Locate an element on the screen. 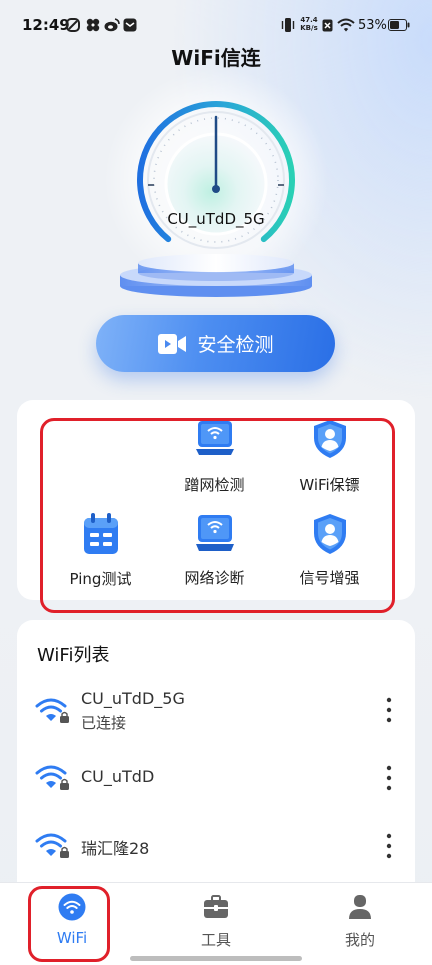 The image size is (432, 965). security-scan-button: 安全检测 is located at coordinates (215, 343).